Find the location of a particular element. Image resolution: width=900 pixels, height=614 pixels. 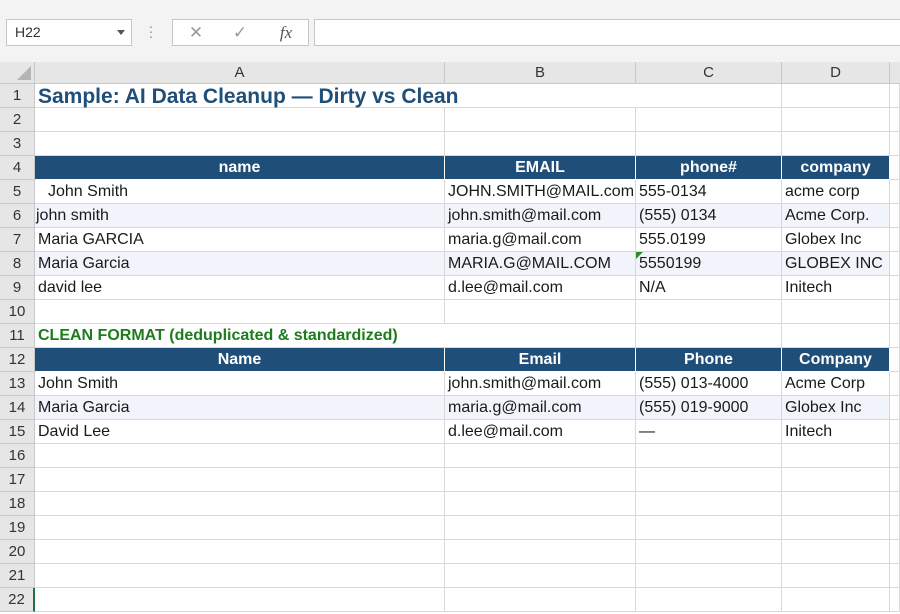

row-header: 1 is located at coordinates (17, 96).